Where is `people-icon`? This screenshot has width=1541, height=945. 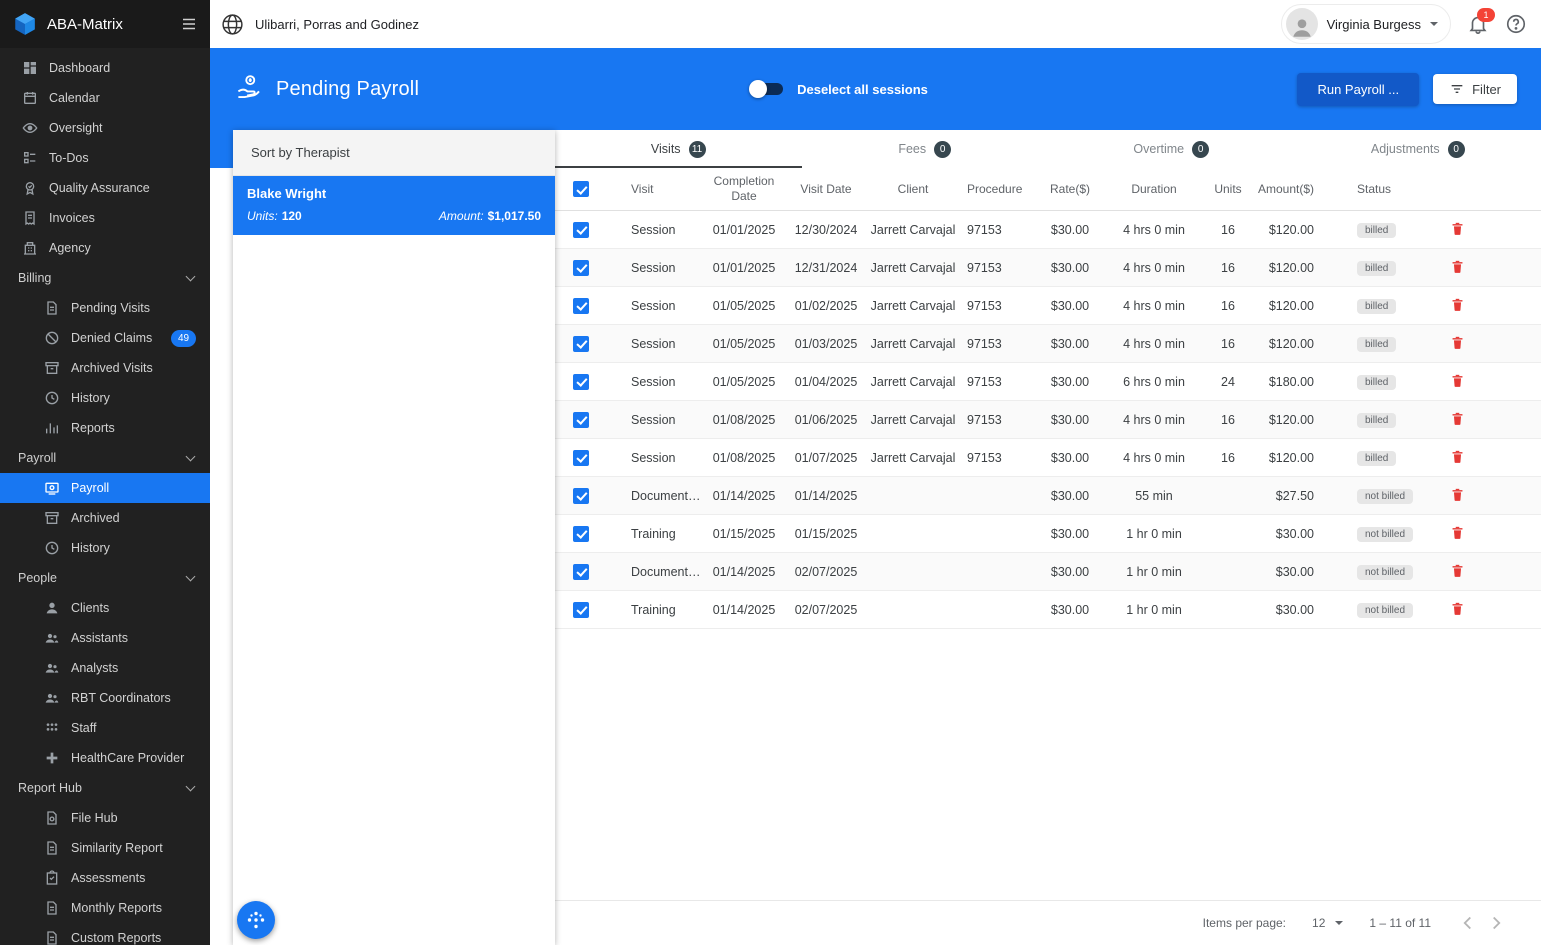
people-icon is located at coordinates (52, 698).